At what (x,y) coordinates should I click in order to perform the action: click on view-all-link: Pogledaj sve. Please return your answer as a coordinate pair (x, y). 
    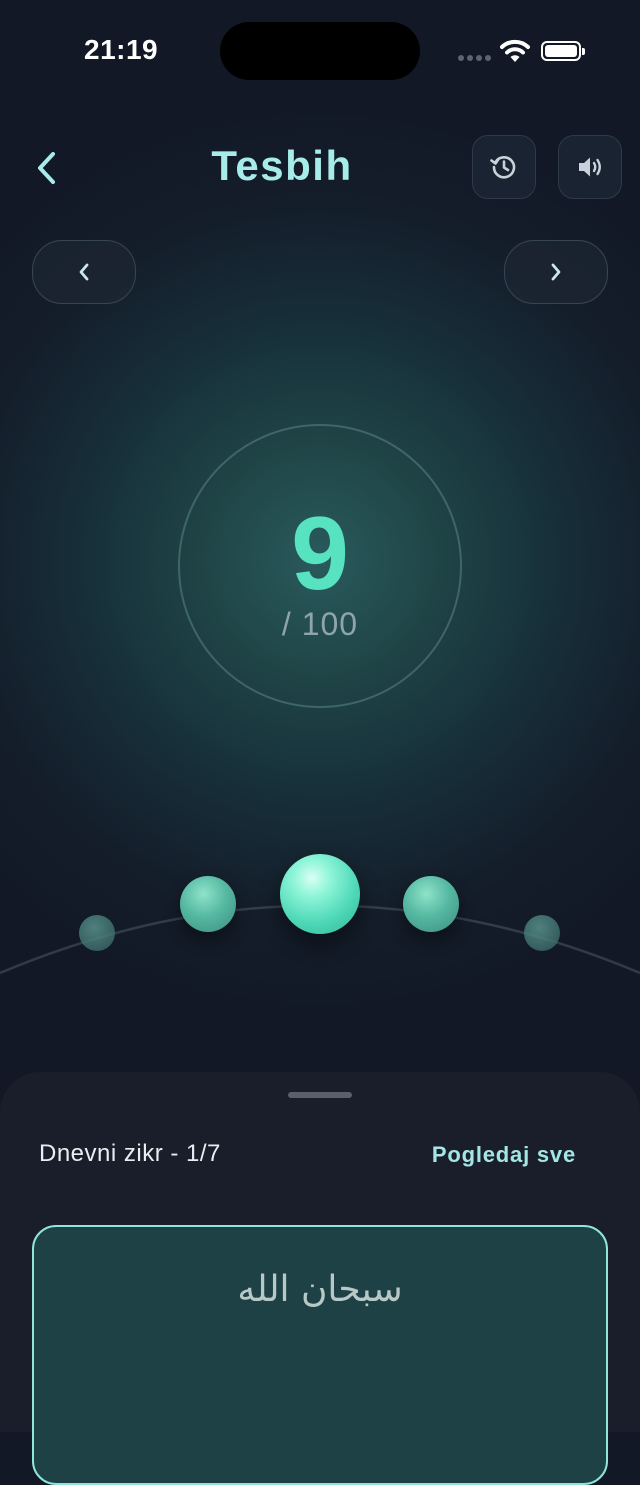
    Looking at the image, I should click on (504, 1155).